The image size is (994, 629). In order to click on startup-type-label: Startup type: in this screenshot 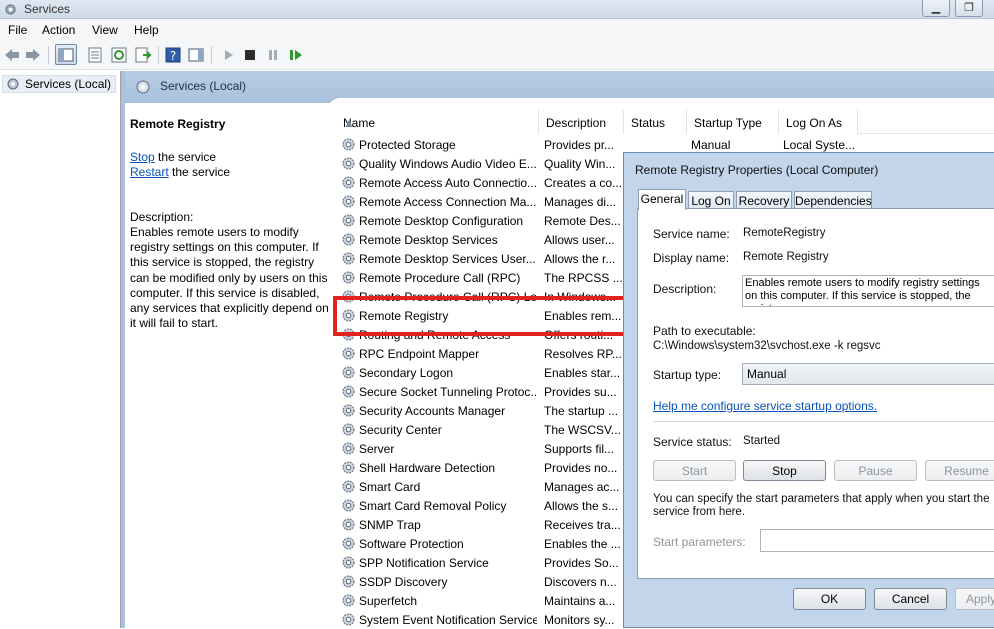, I will do `click(687, 375)`.